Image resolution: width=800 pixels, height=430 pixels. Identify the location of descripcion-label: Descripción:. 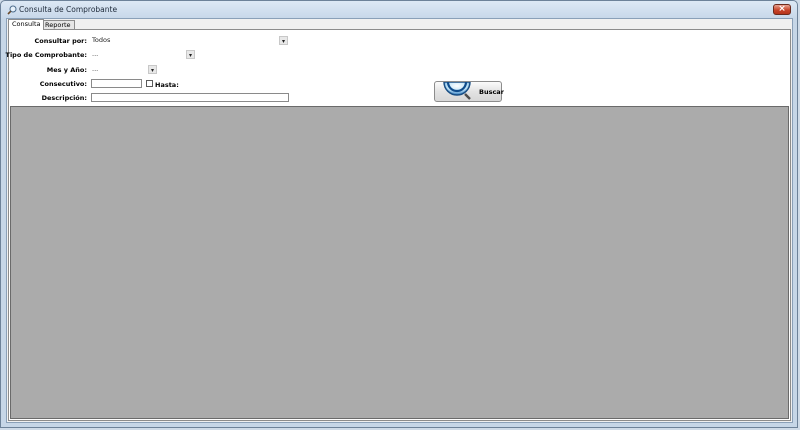
(64, 98).